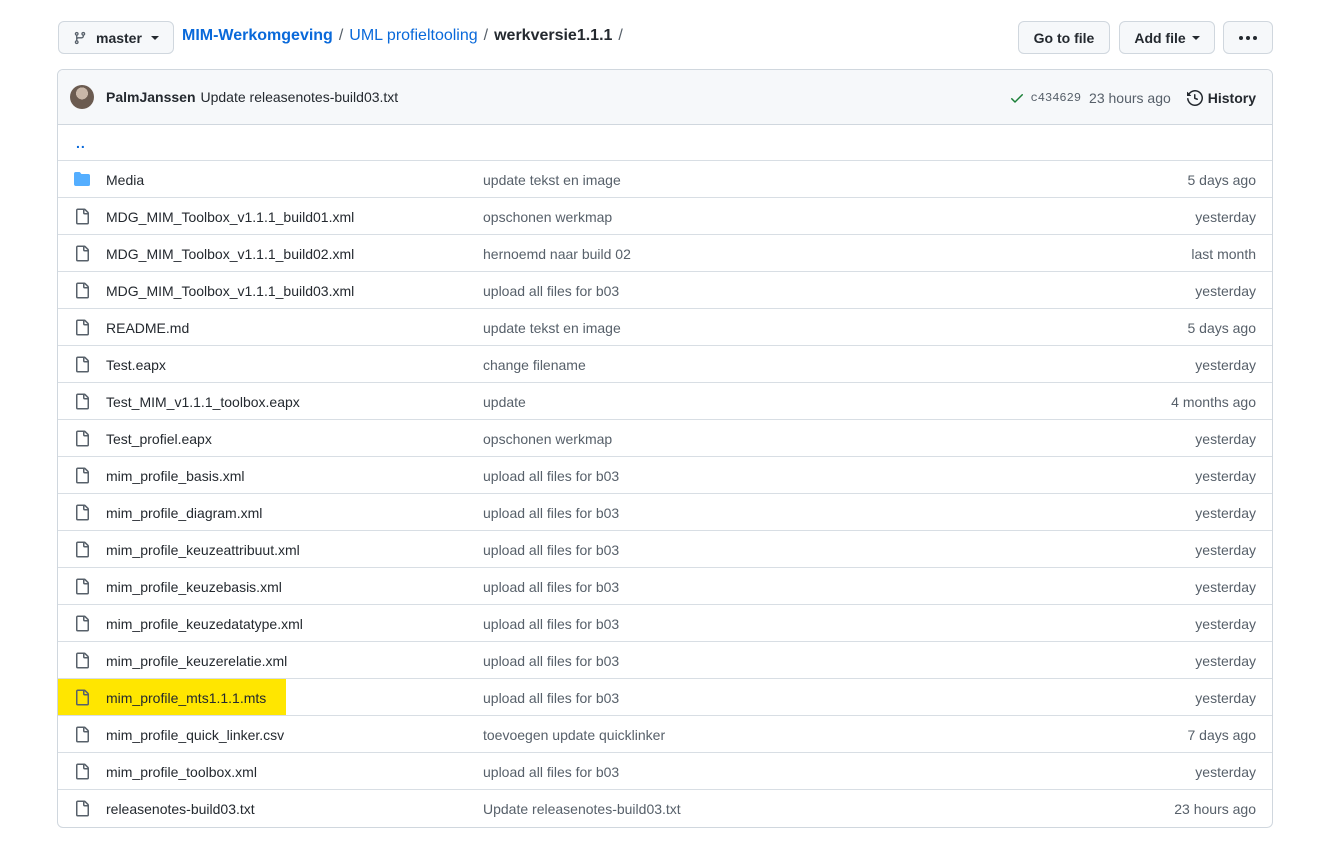 The height and width of the screenshot is (862, 1335). I want to click on file-name-link: Test_profiel.eapx, so click(159, 439).